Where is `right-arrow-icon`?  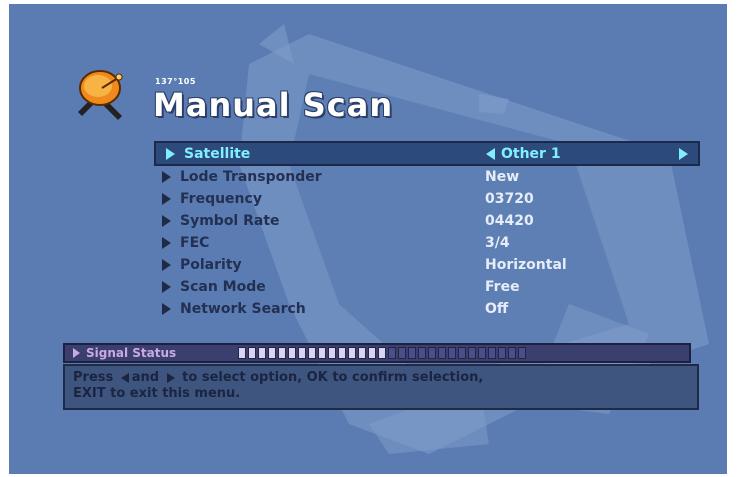 right-arrow-icon is located at coordinates (170, 377).